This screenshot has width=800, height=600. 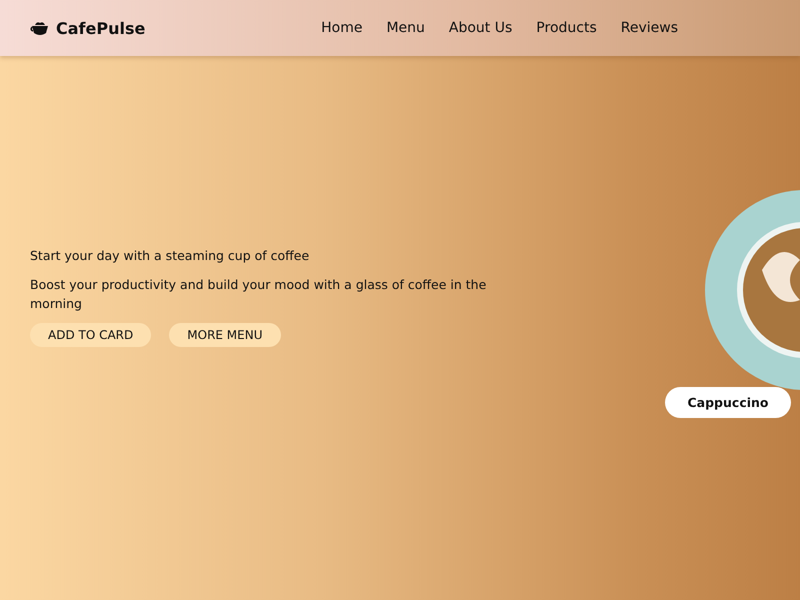 I want to click on nav-link: Menu, so click(x=405, y=28).